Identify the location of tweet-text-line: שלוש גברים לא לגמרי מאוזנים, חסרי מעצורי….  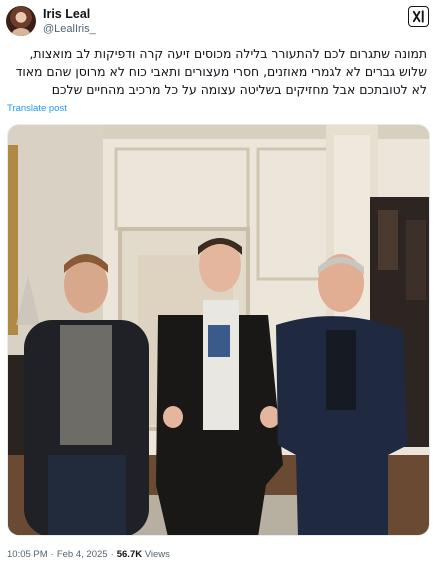
(221, 71).